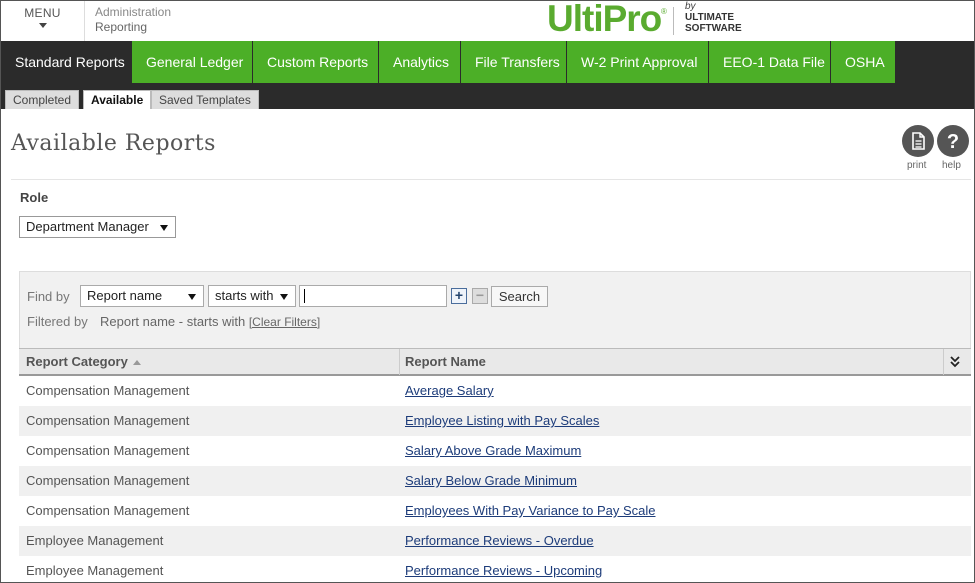 The width and height of the screenshot is (975, 583). I want to click on page-title: Available Reports, so click(113, 143).